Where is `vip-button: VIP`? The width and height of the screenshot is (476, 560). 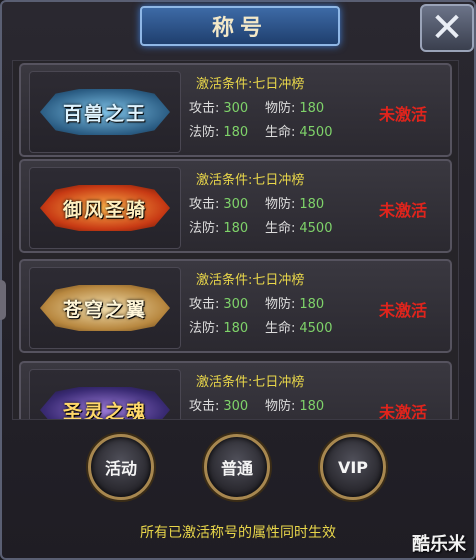
vip-button: VIP is located at coordinates (353, 467).